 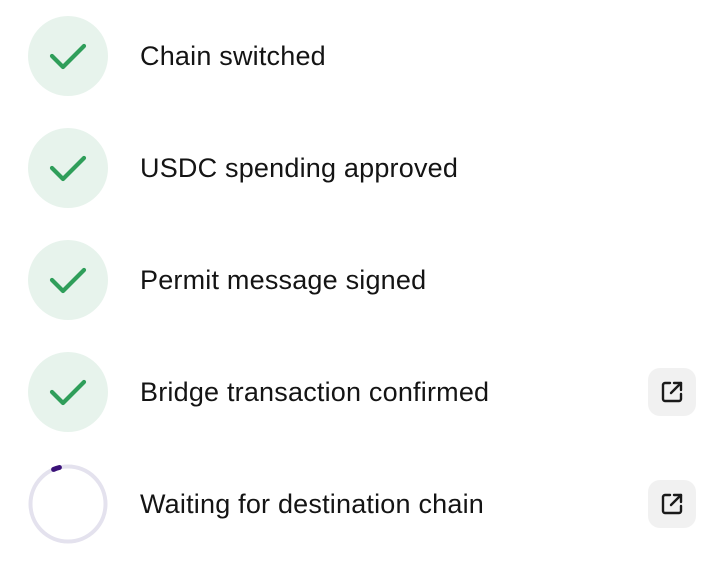 I want to click on step-status-pending, so click(x=68, y=504).